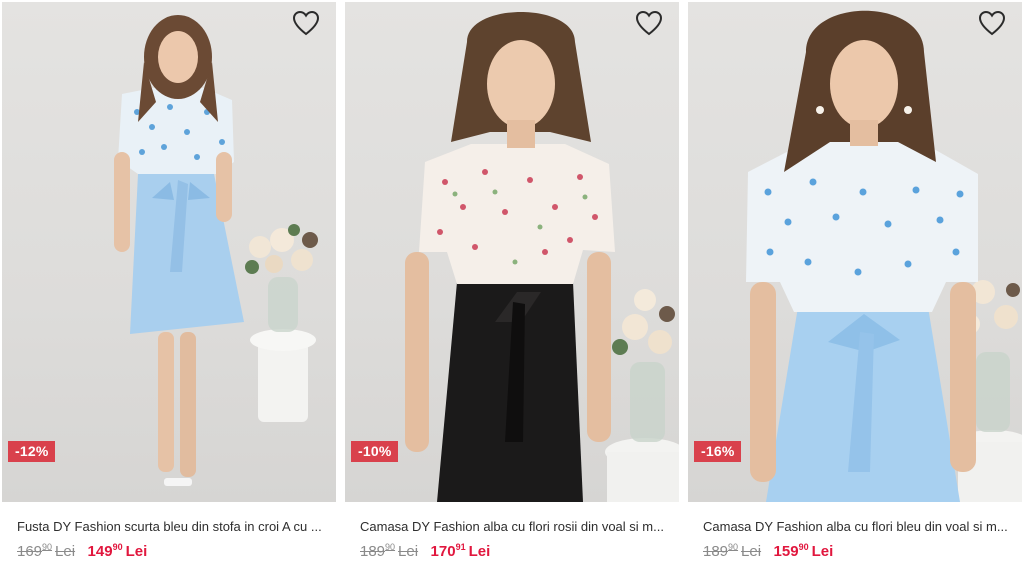 The height and width of the screenshot is (565, 1024). I want to click on new-price: 17091 Lei, so click(460, 551).